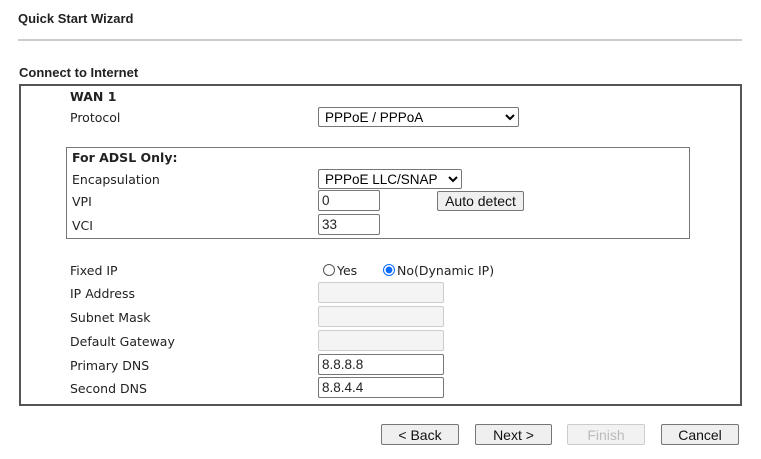 This screenshot has width=761, height=459. I want to click on fixed-ip-no-radio: No(Dynamic IP), so click(438, 271).